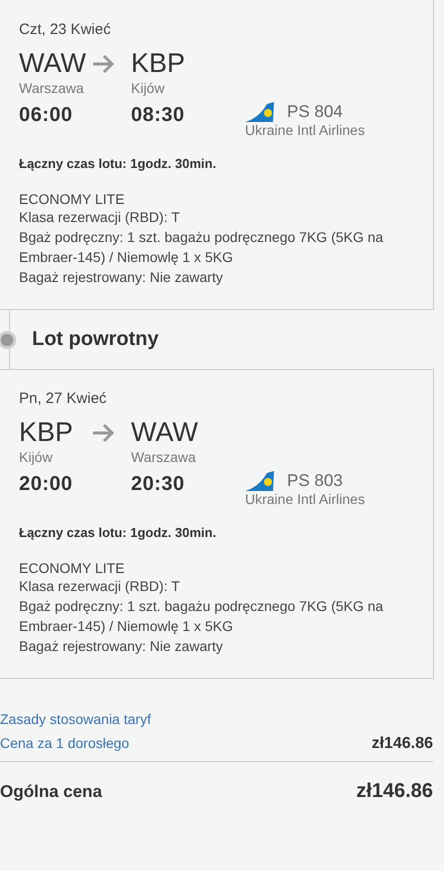 This screenshot has height=871, width=444. Describe the element at coordinates (65, 743) in the screenshot. I see `price-label: Cena za 1 dorosłego` at that location.